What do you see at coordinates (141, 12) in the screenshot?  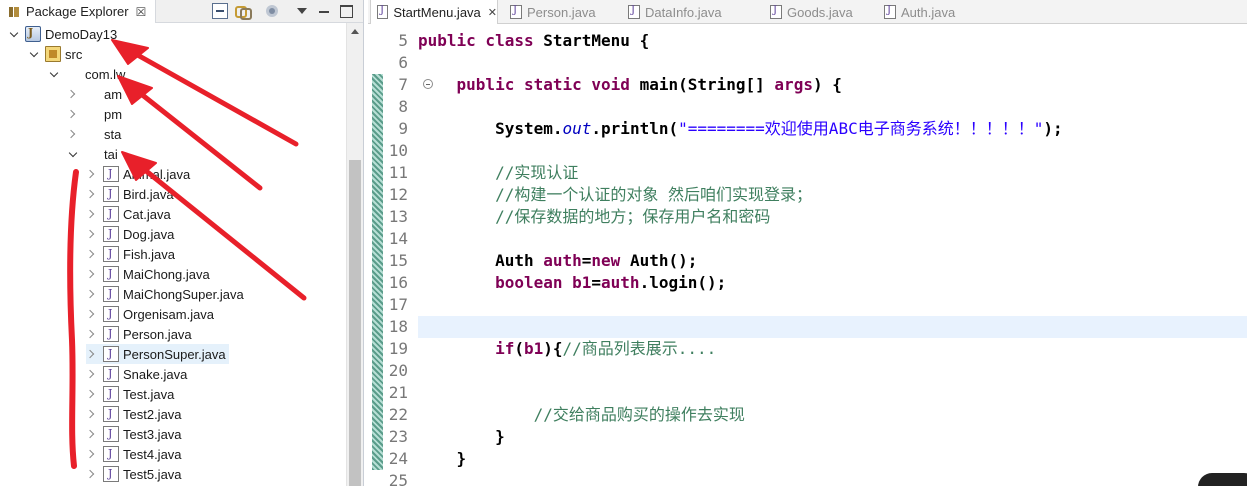 I see `close-icon: ☒` at bounding box center [141, 12].